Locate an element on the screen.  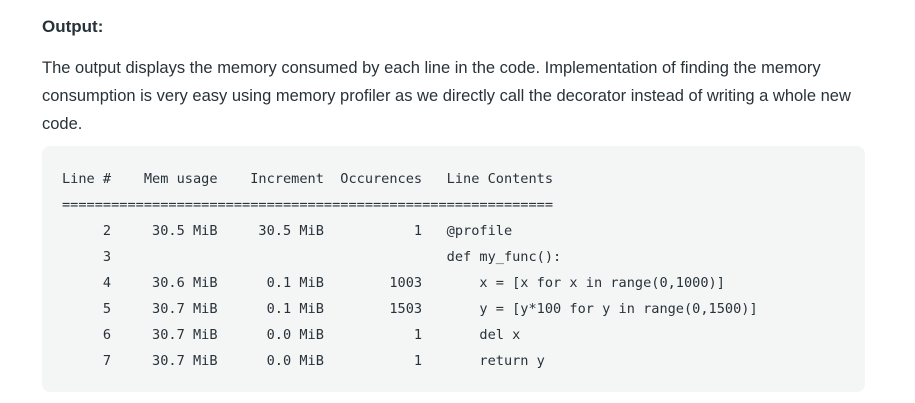
profiler-row: 3 def my_func(): is located at coordinates (312, 257).